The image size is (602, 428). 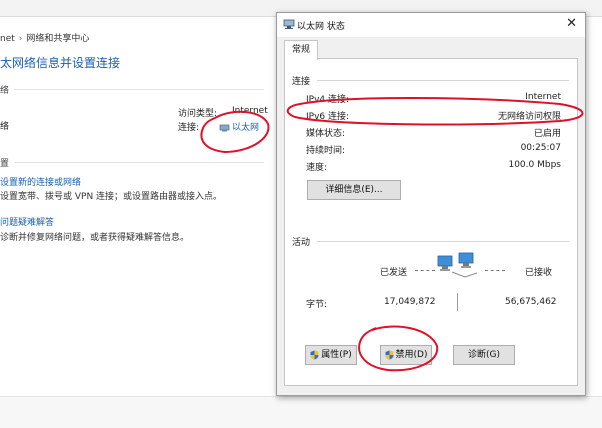 What do you see at coordinates (301, 82) in the screenshot?
I see `connection-group-label: 连接` at bounding box center [301, 82].